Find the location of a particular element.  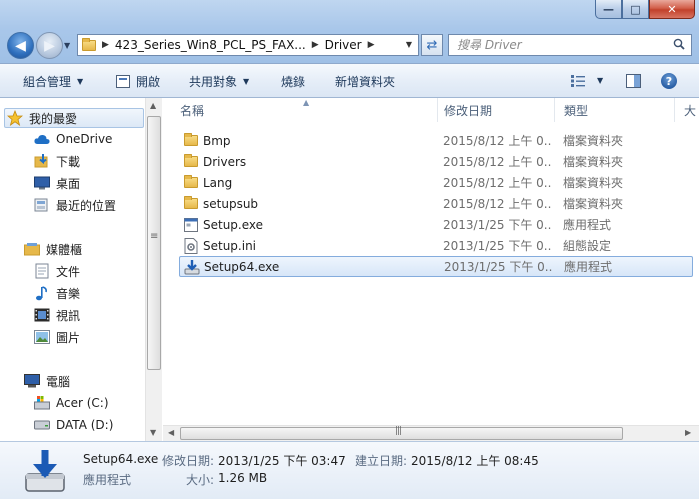

sidebar-item-onedrive: OneDrive is located at coordinates (73, 139).